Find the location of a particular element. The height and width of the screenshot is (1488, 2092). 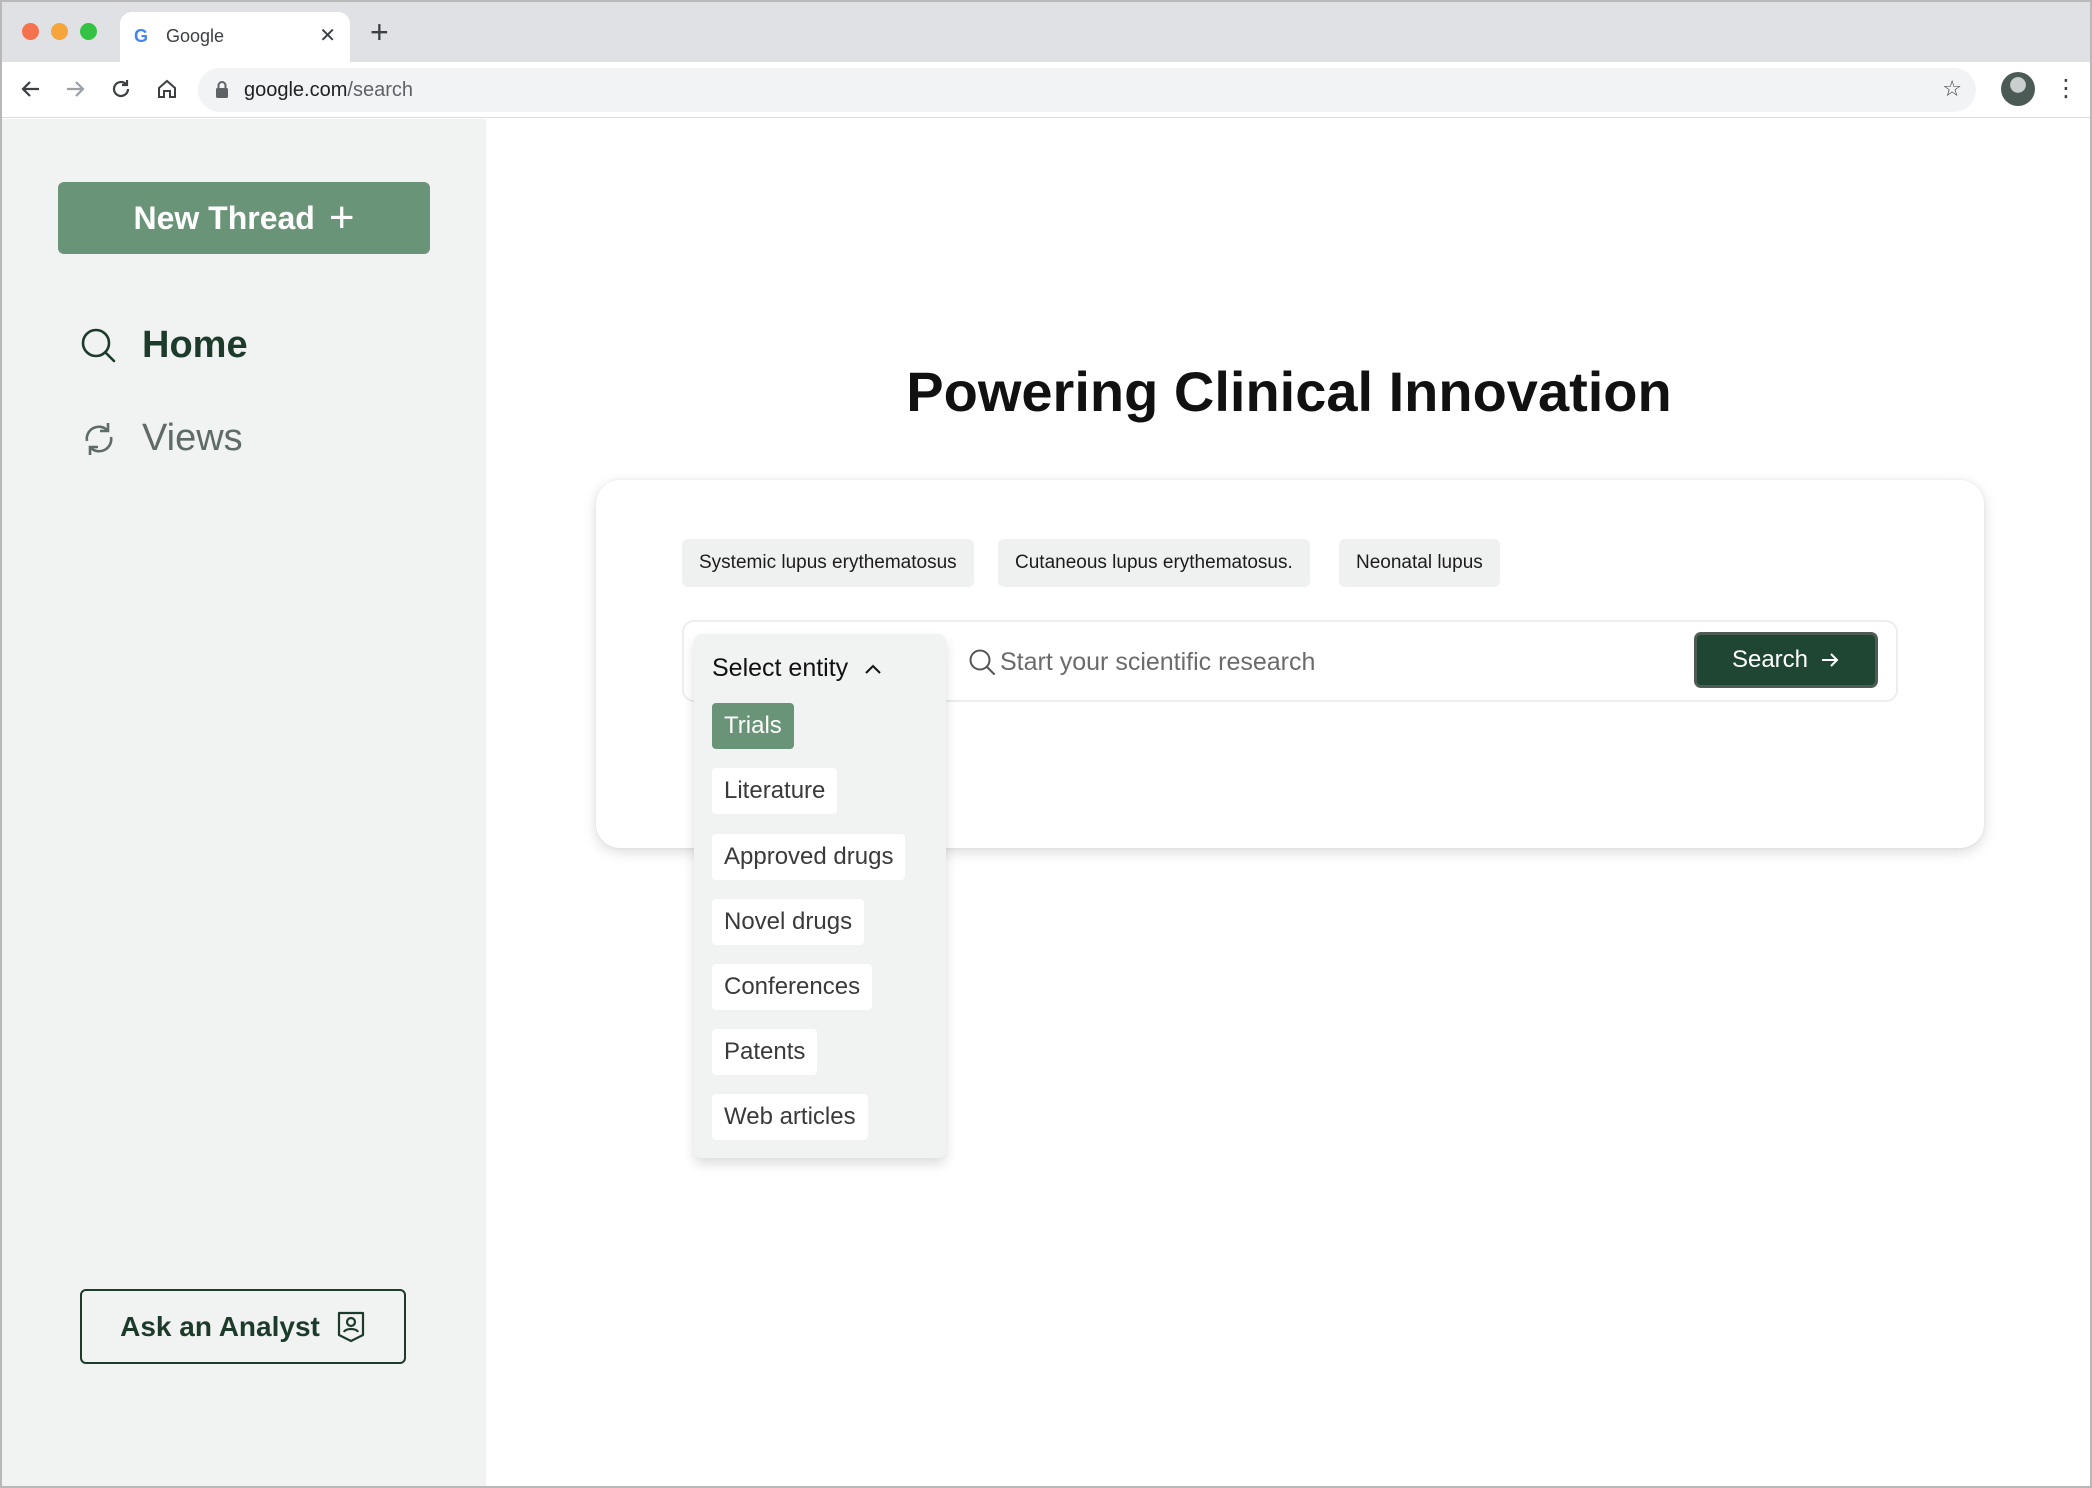

refresh-icon is located at coordinates (99, 438).